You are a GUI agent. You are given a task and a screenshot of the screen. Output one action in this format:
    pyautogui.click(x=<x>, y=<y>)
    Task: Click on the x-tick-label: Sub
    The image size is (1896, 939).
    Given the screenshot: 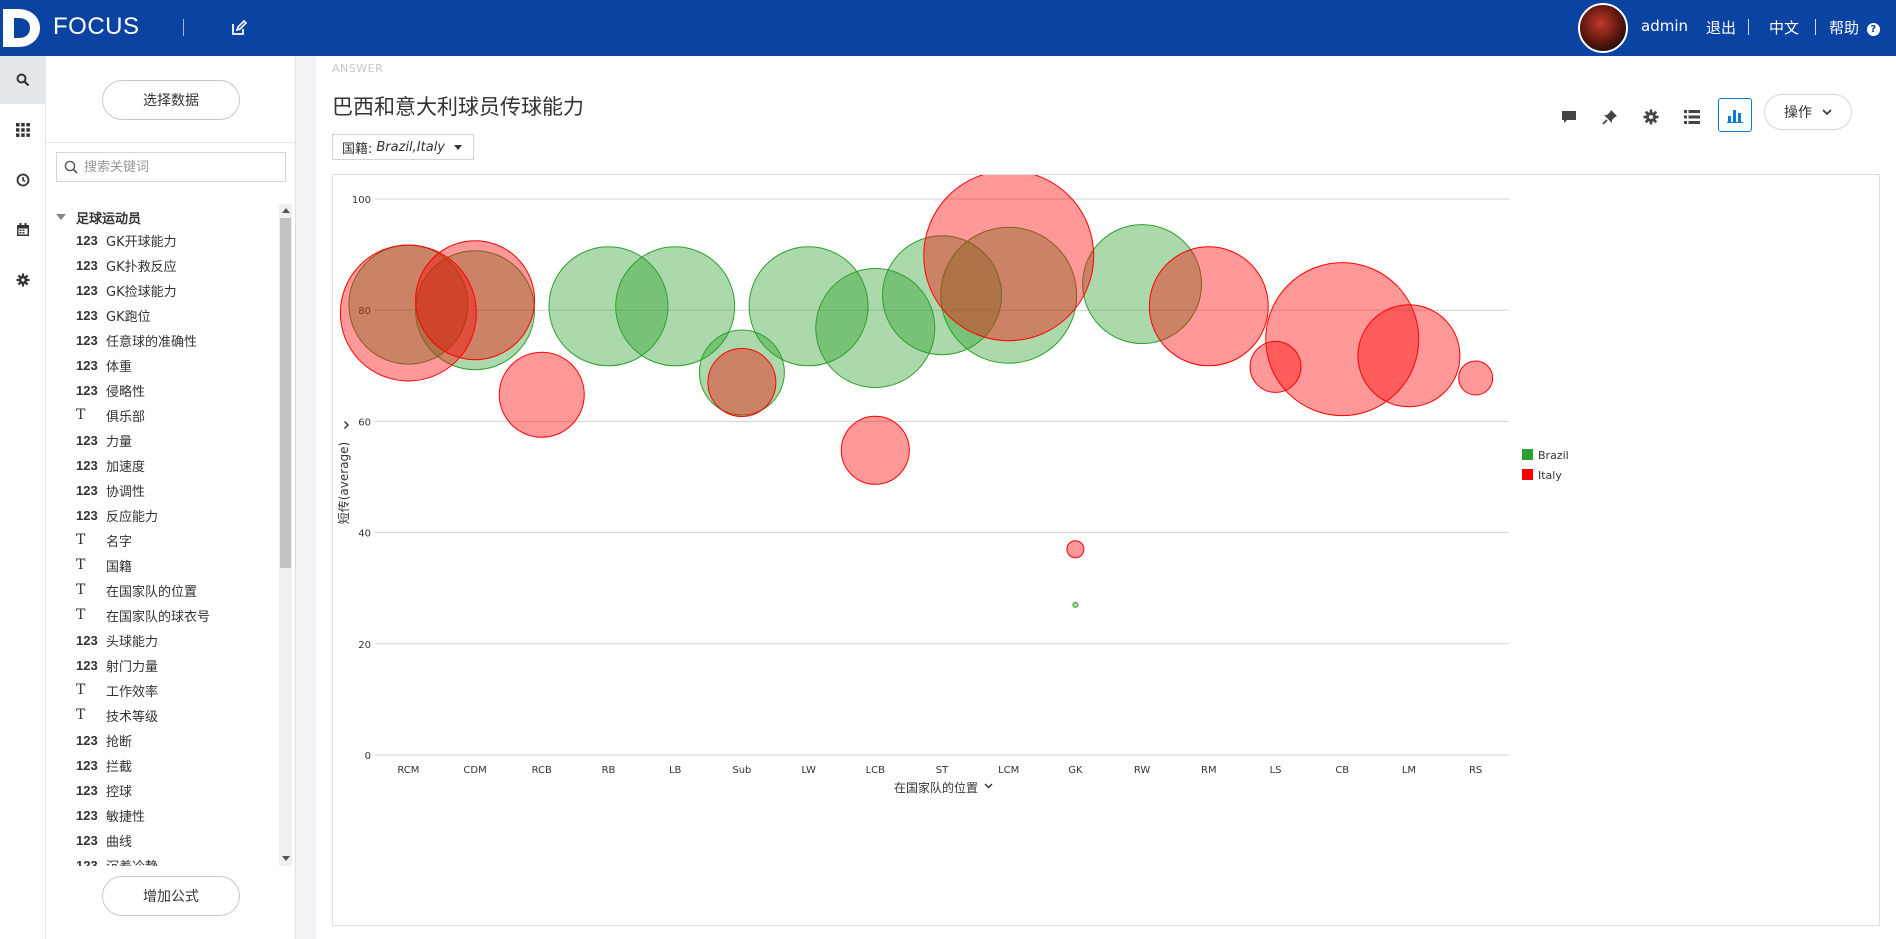 What is the action you would take?
    pyautogui.click(x=741, y=770)
    